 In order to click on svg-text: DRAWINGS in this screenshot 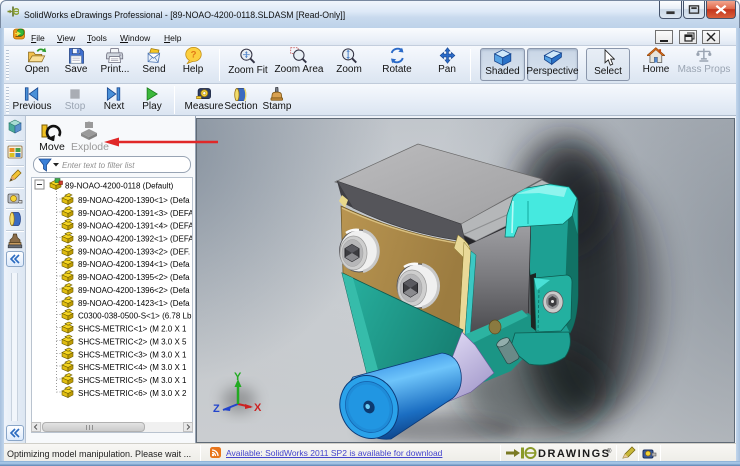, I will do `click(574, 453)`.